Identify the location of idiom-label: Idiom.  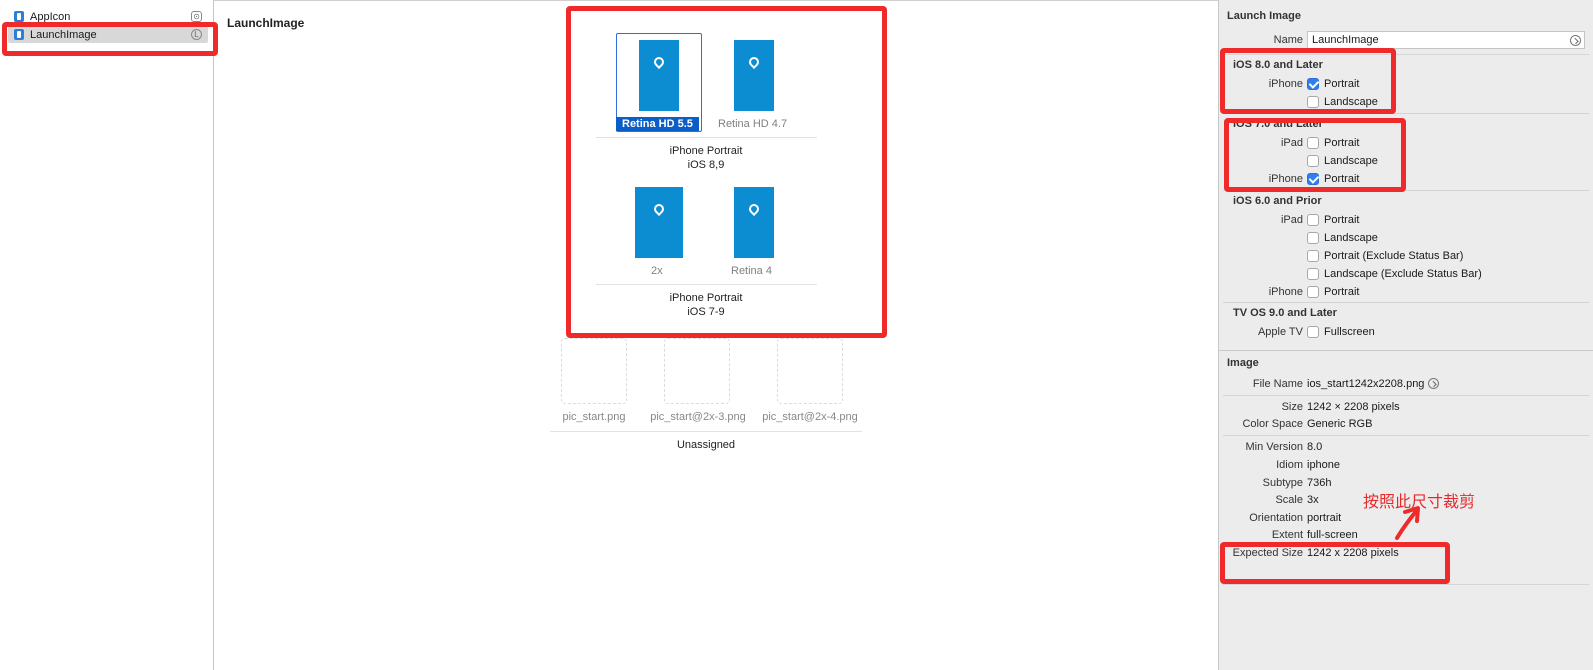
(1289, 465).